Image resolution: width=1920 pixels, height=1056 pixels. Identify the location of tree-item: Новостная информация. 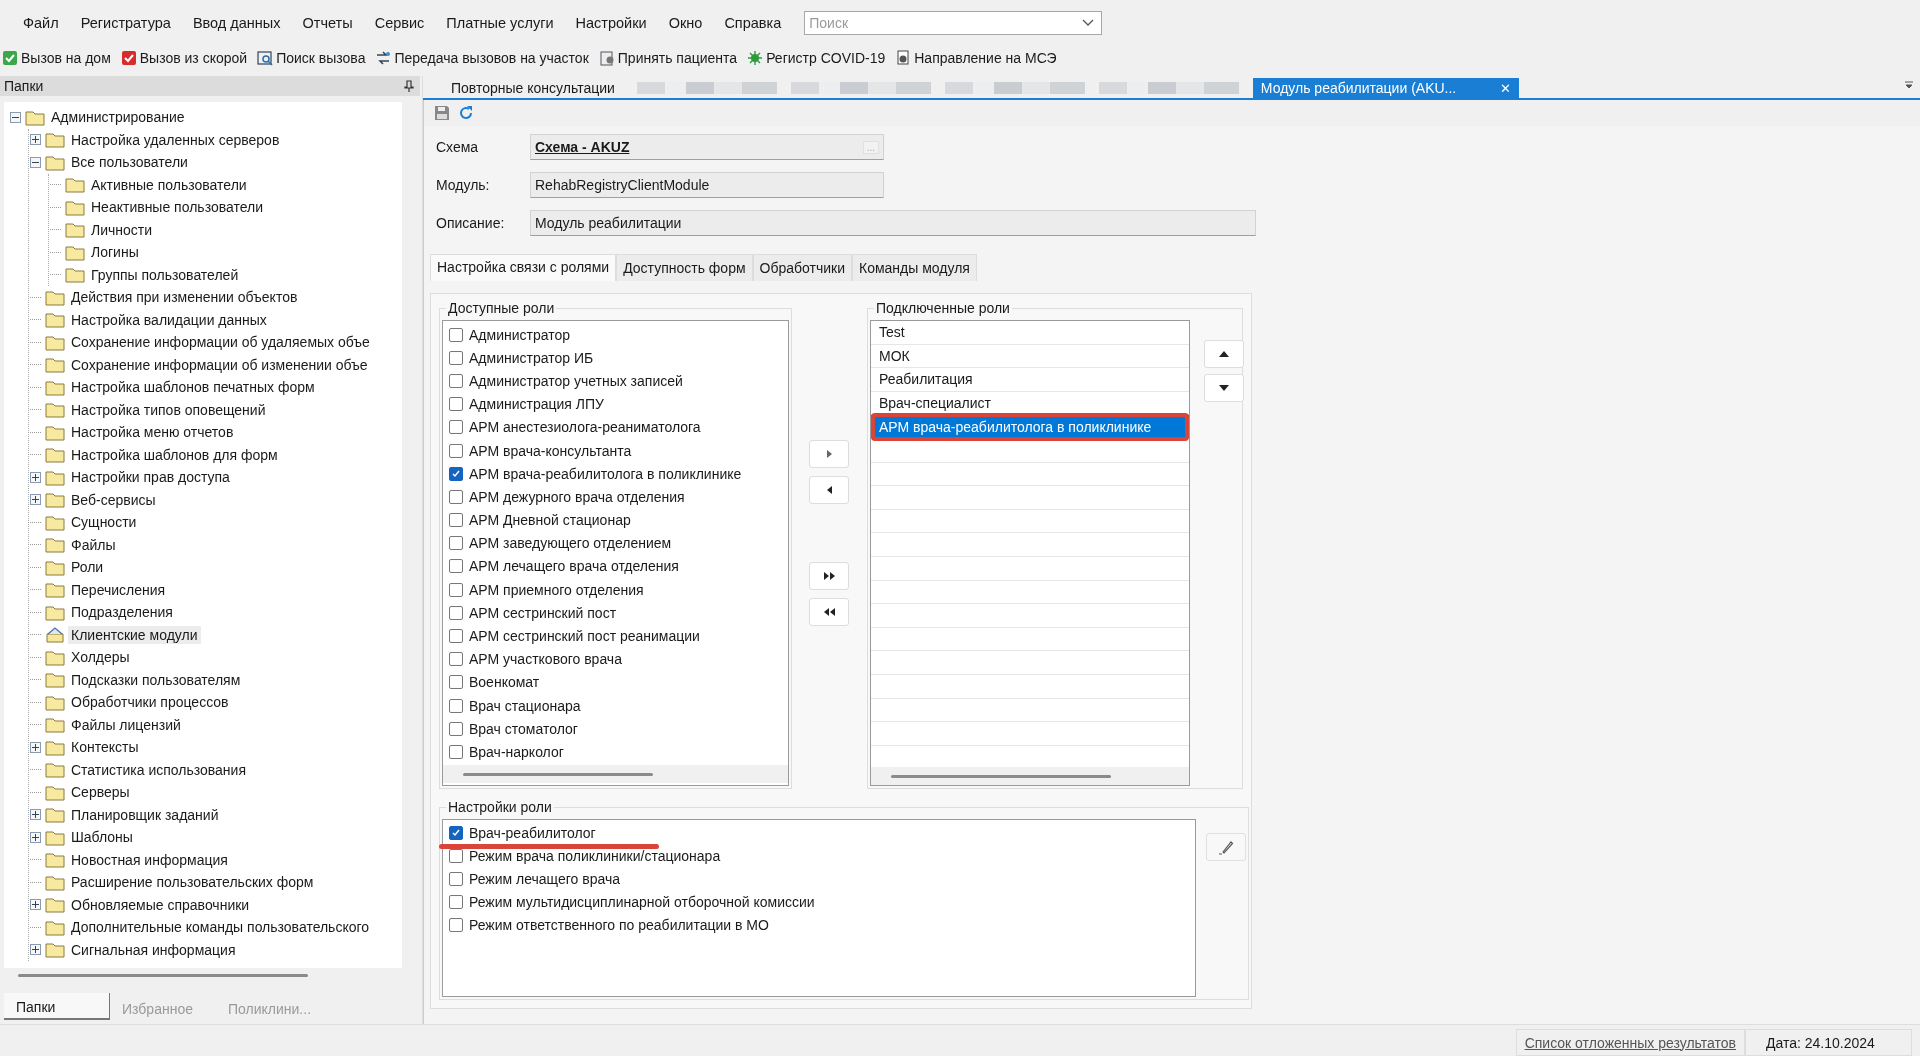
(149, 859).